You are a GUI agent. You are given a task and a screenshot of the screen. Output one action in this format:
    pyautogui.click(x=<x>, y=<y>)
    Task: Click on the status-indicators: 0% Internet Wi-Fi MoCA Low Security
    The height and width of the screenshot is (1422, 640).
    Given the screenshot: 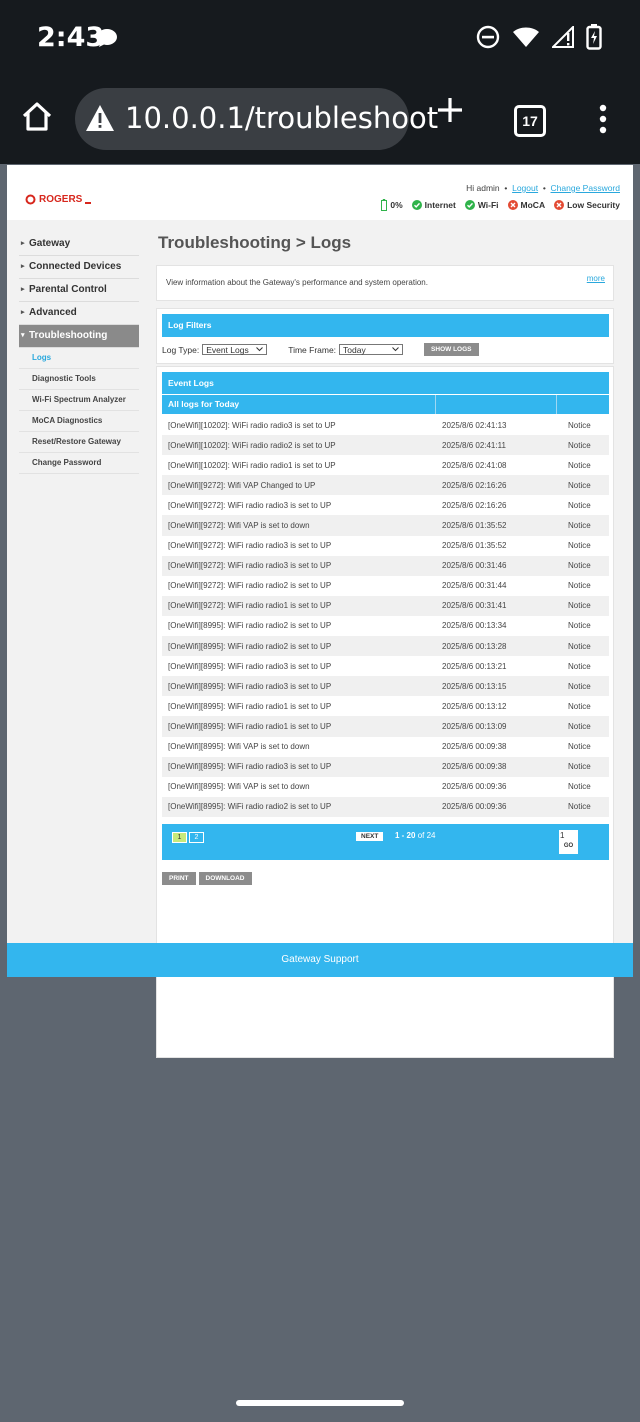 What is the action you would take?
    pyautogui.click(x=500, y=205)
    